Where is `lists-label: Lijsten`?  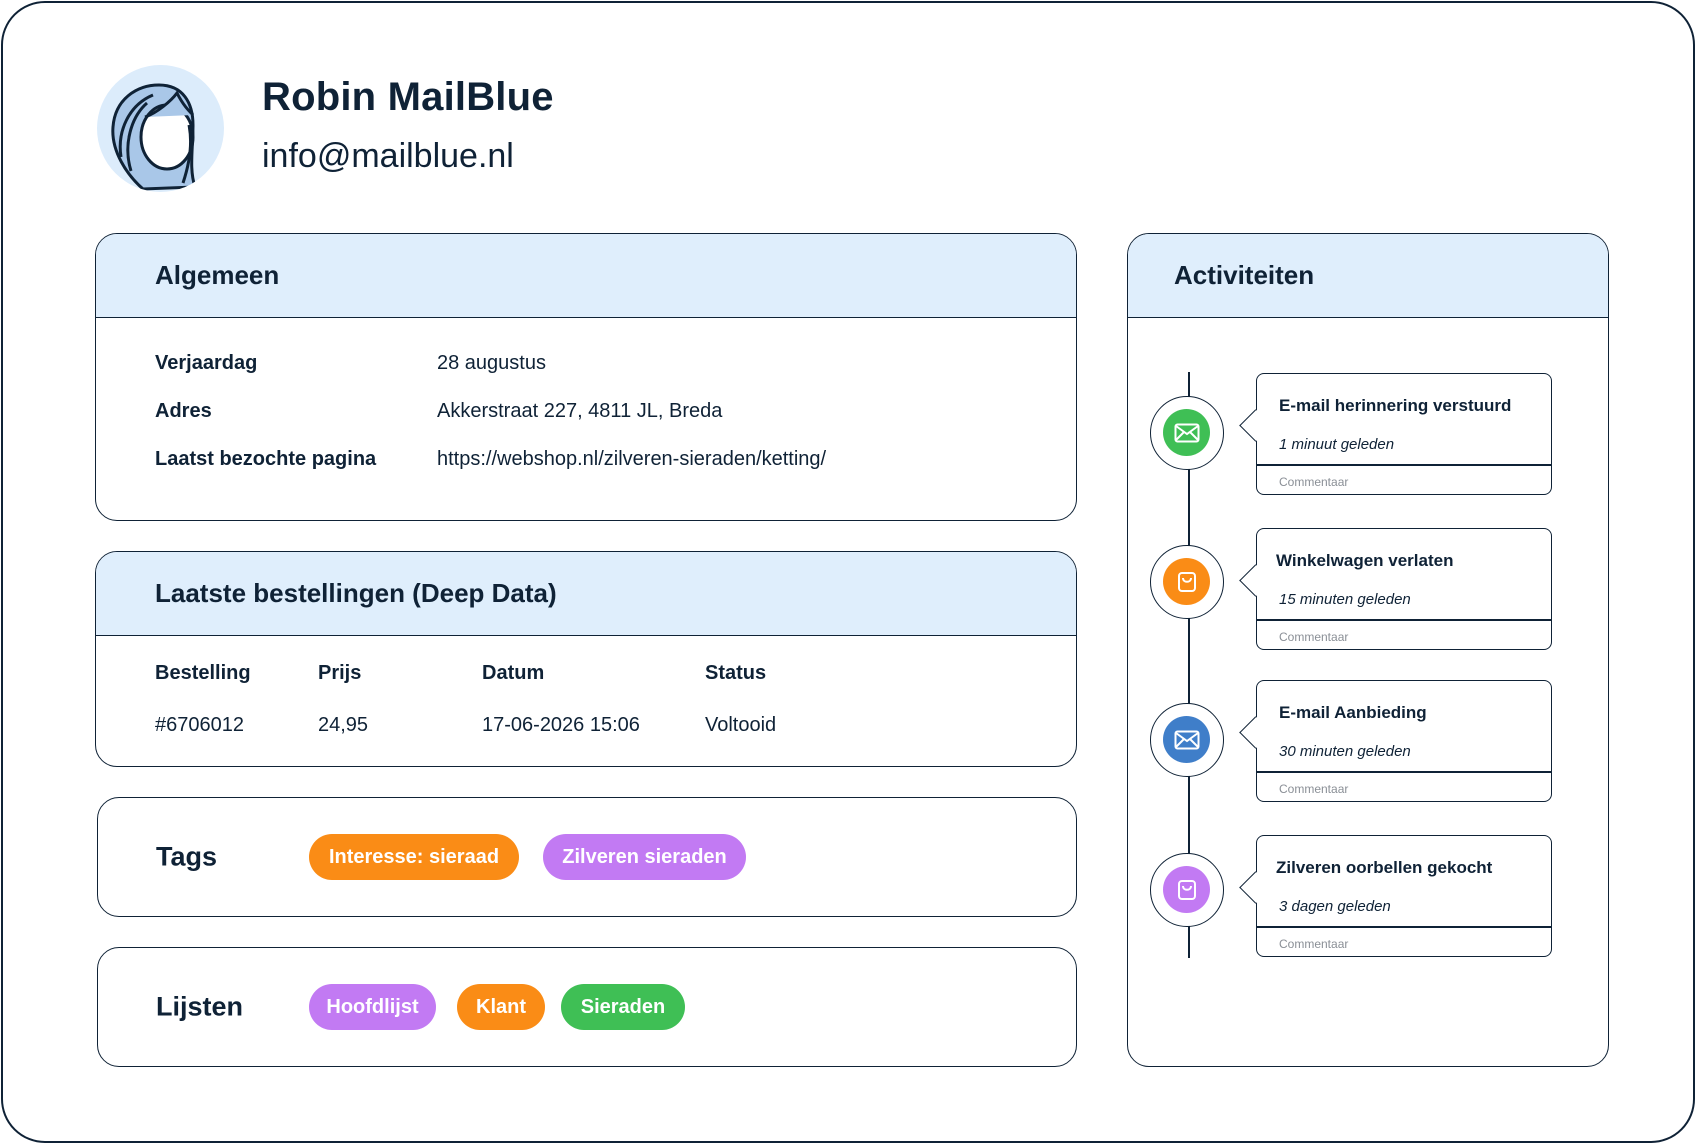 lists-label: Lijsten is located at coordinates (200, 1006).